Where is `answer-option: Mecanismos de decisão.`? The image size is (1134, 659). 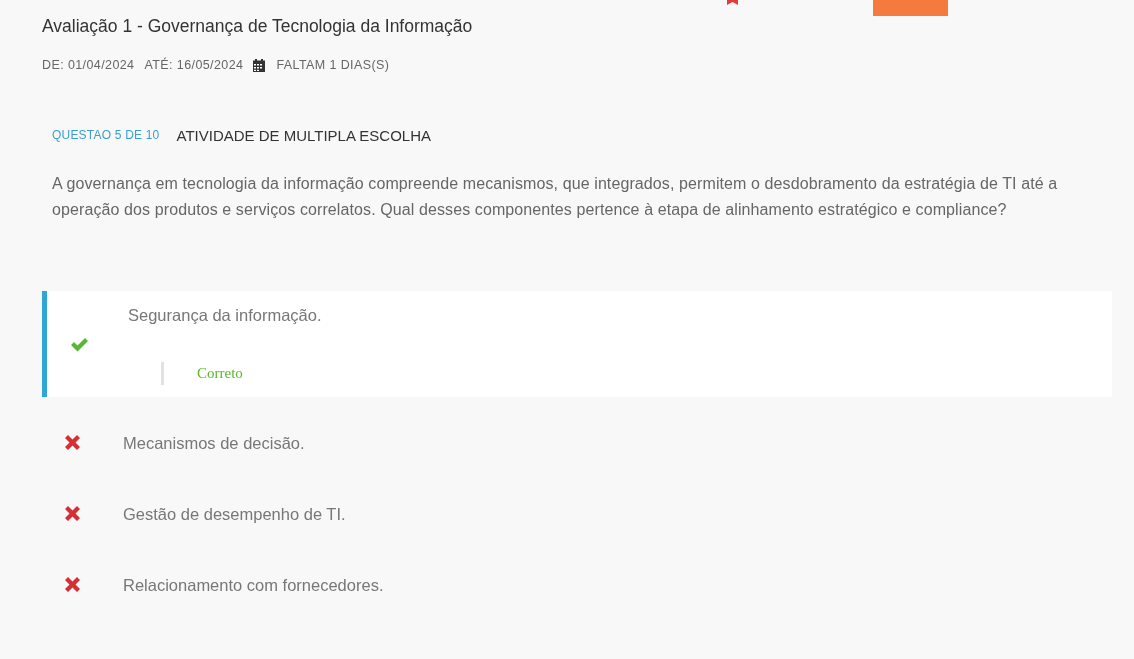
answer-option: Mecanismos de decisão. is located at coordinates (214, 442).